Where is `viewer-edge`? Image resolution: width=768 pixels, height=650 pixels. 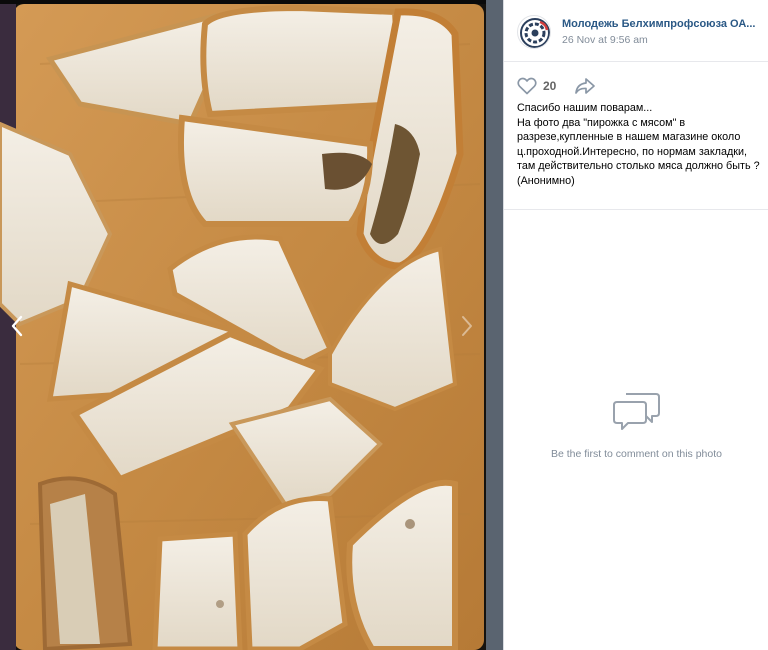 viewer-edge is located at coordinates (494, 325).